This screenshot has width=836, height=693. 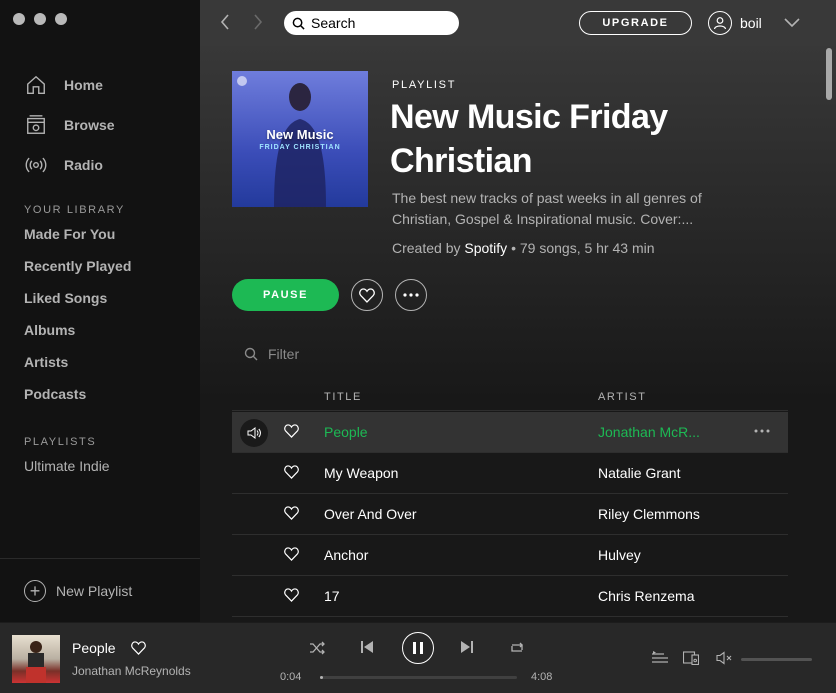 I want to click on close-window-button, so click(x=19, y=19).